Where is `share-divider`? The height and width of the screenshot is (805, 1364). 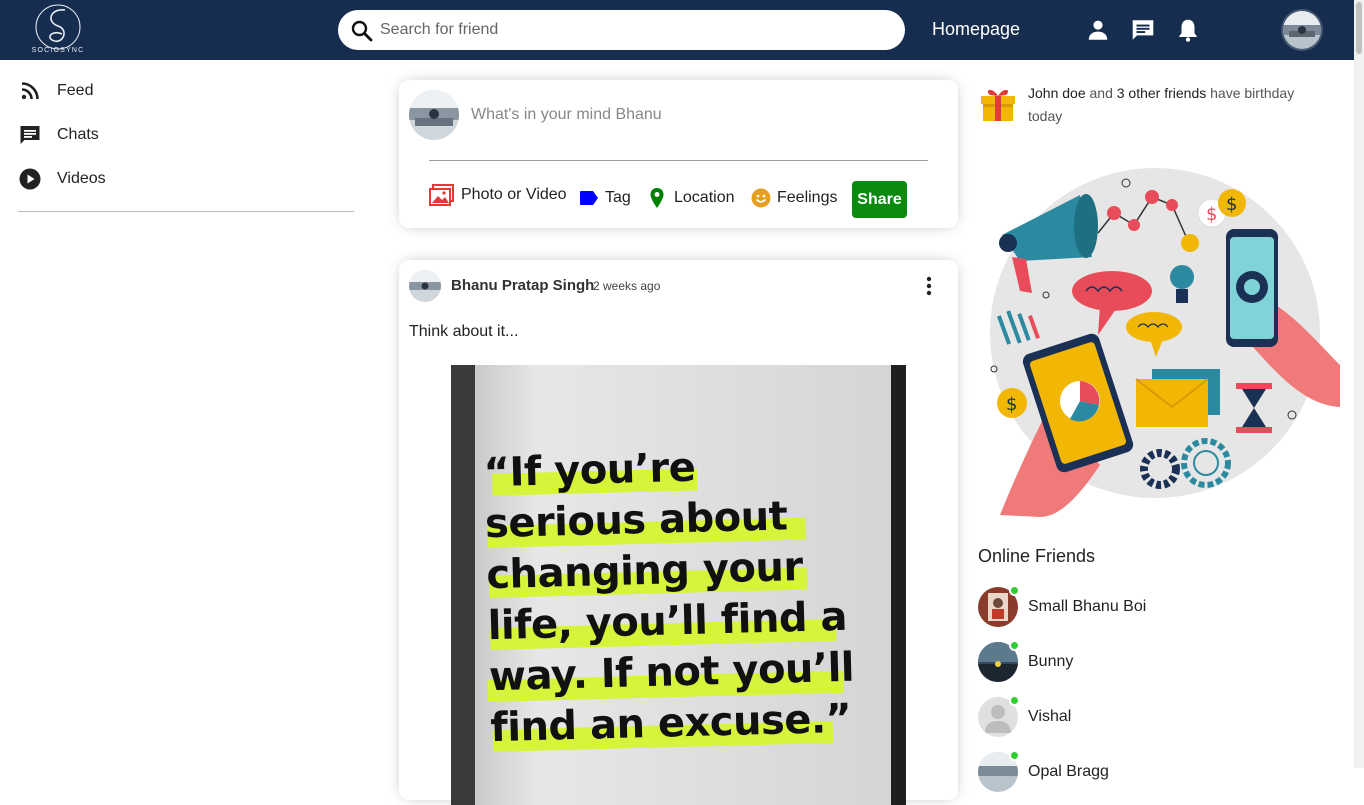
share-divider is located at coordinates (678, 160).